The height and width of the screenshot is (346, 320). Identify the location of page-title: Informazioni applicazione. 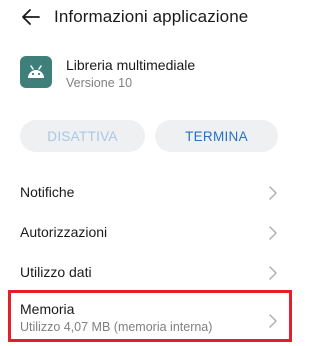
(151, 16).